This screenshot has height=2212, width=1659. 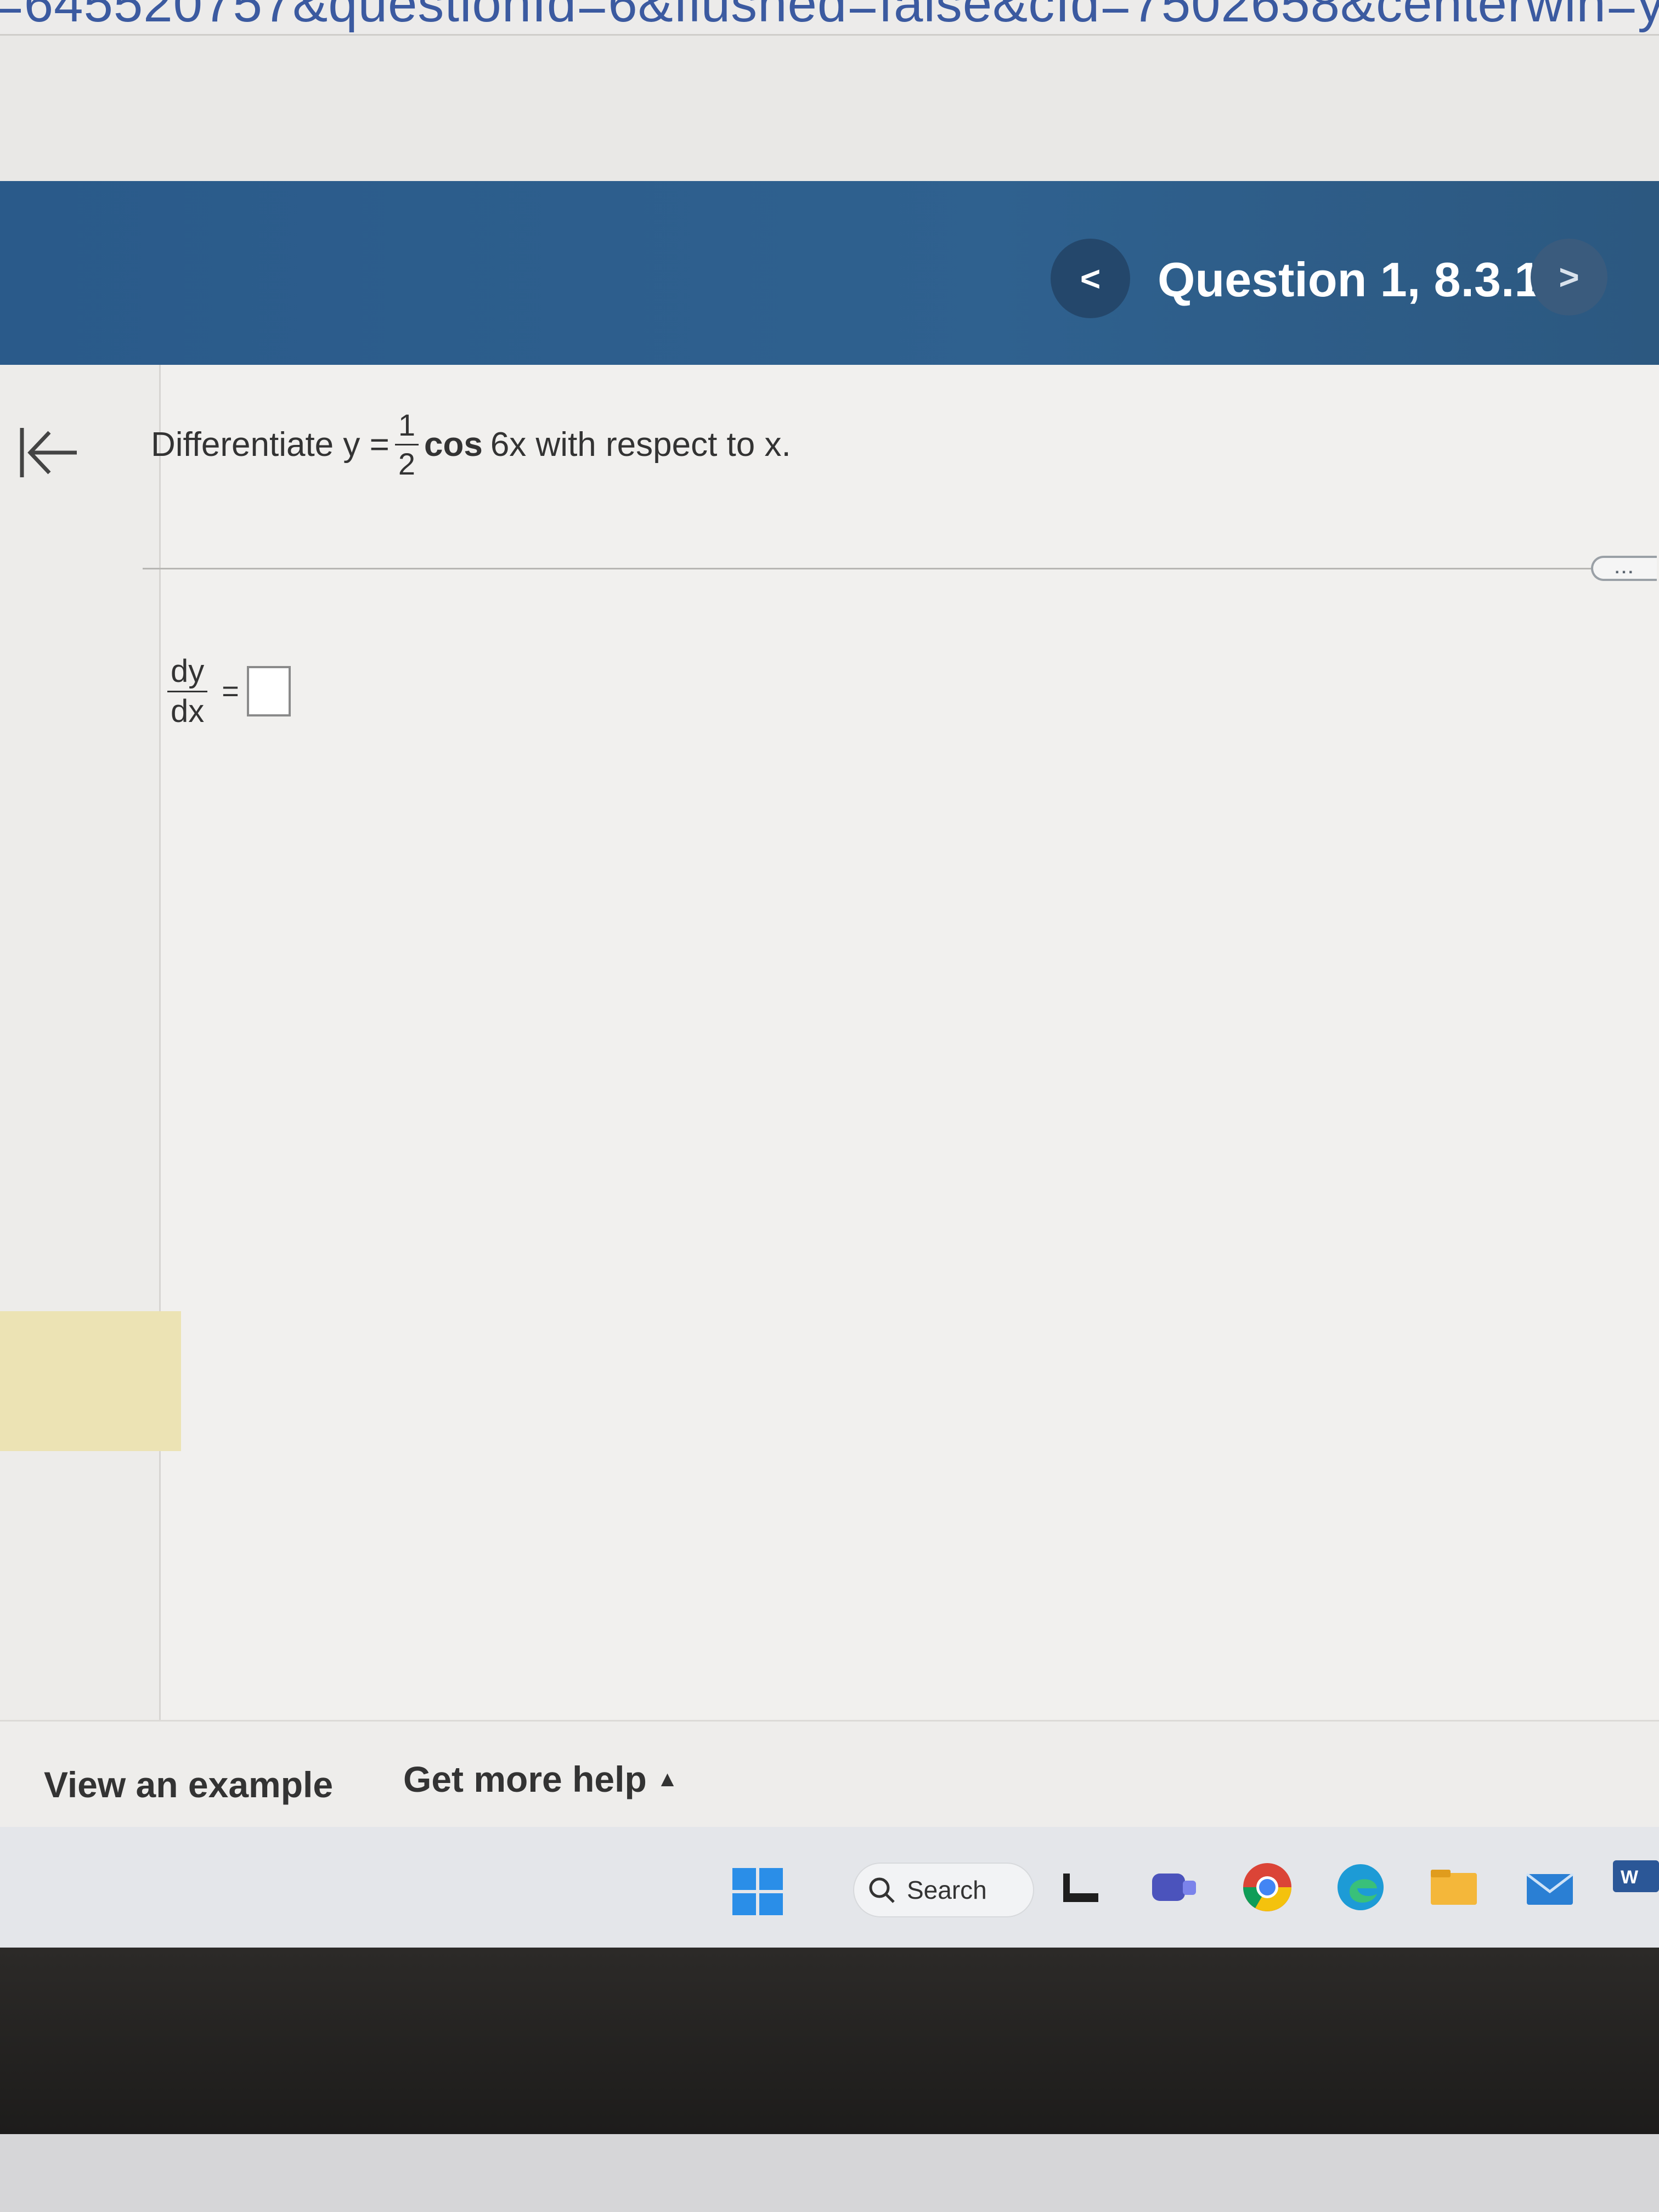 I want to click on chevron-right-icon: >, so click(x=1569, y=277).